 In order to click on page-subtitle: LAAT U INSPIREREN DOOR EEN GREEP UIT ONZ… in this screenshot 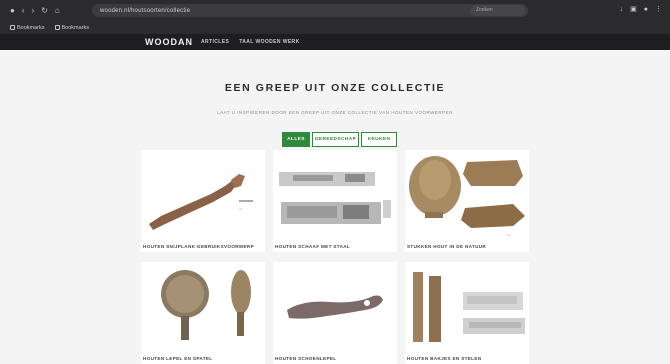, I will do `click(335, 112)`.